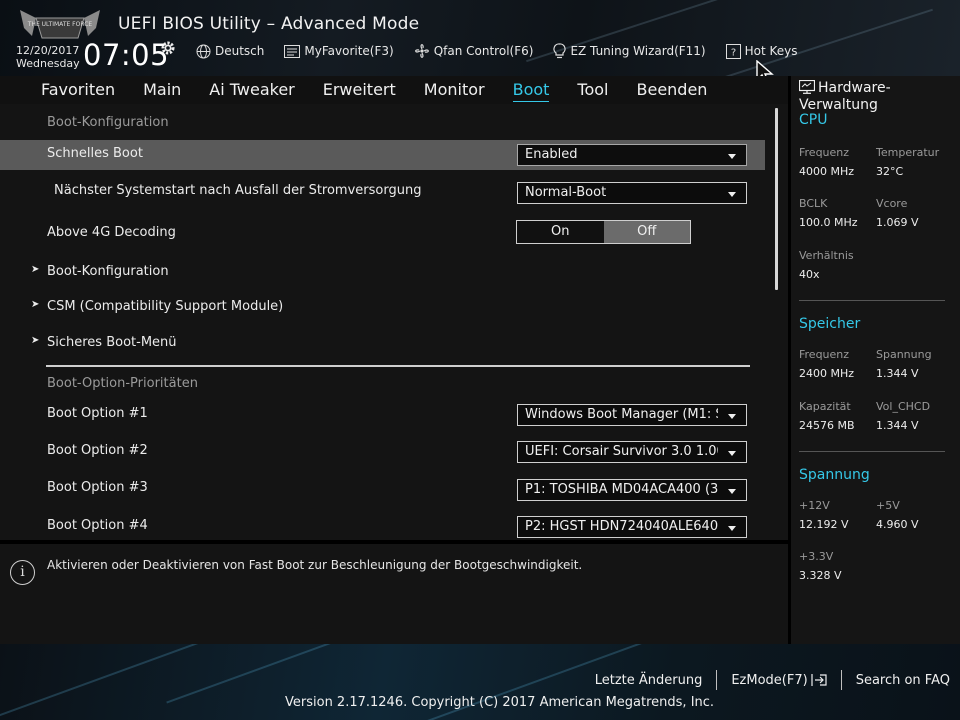 This screenshot has height=720, width=960. Describe the element at coordinates (834, 475) in the screenshot. I see `voltage-heading: Spannung` at that location.